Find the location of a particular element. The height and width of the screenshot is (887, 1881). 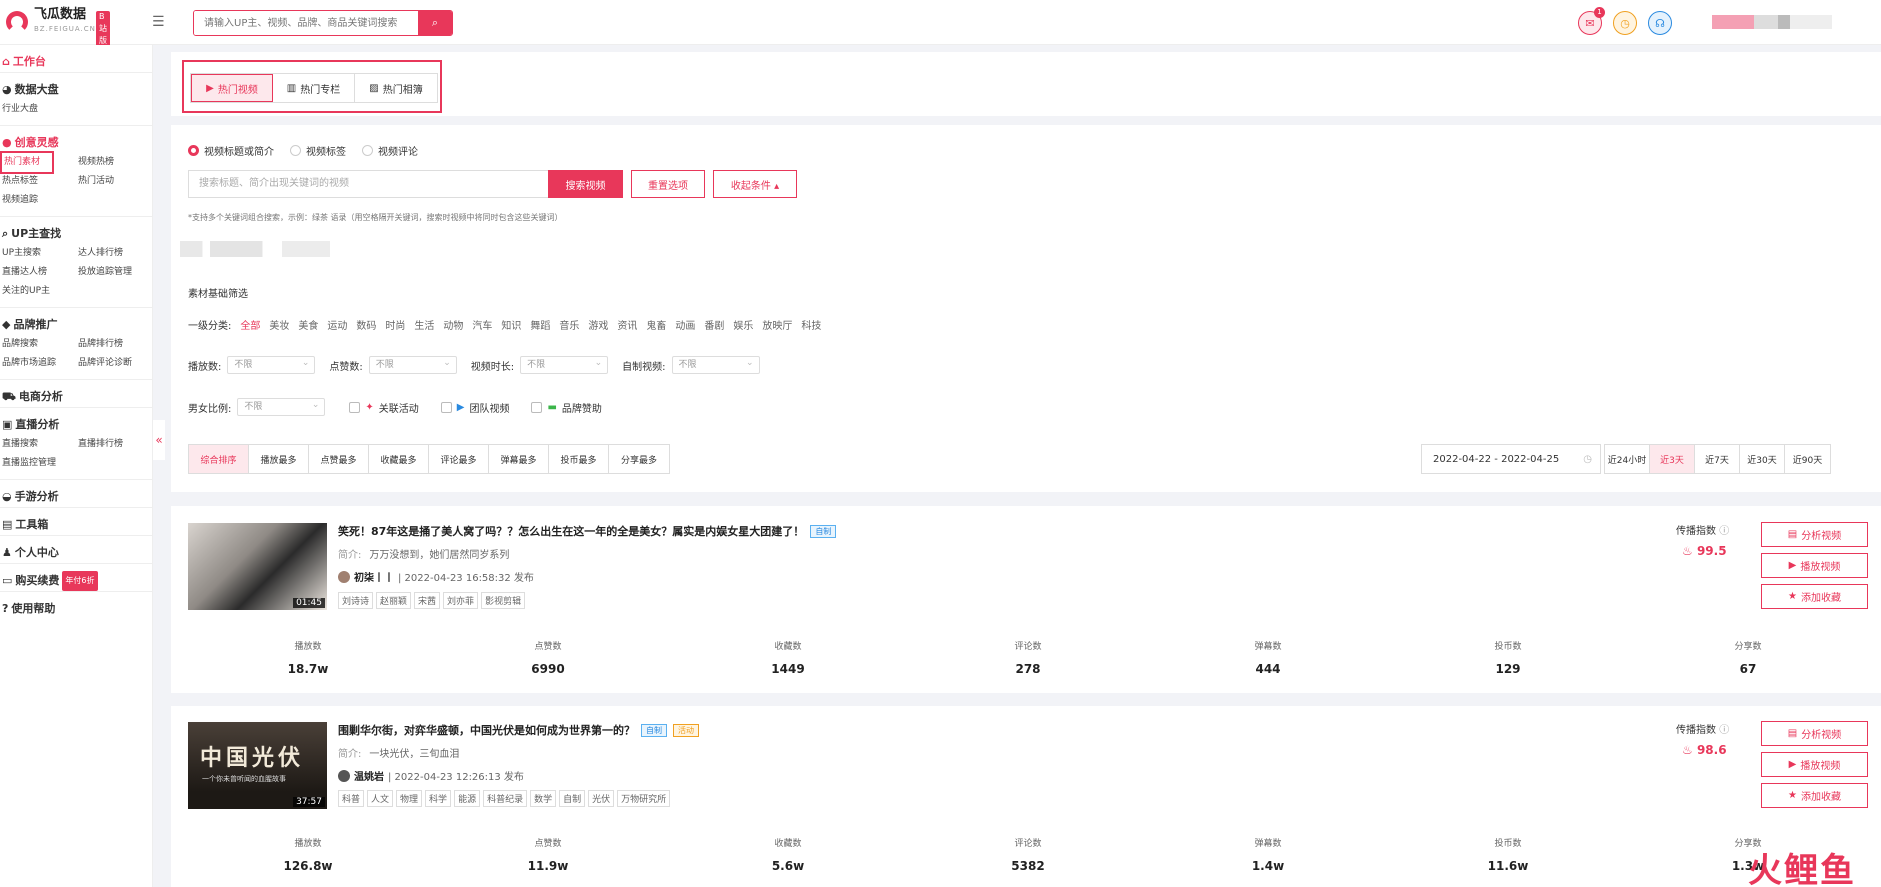

category-item: 舞蹈 is located at coordinates (540, 324).